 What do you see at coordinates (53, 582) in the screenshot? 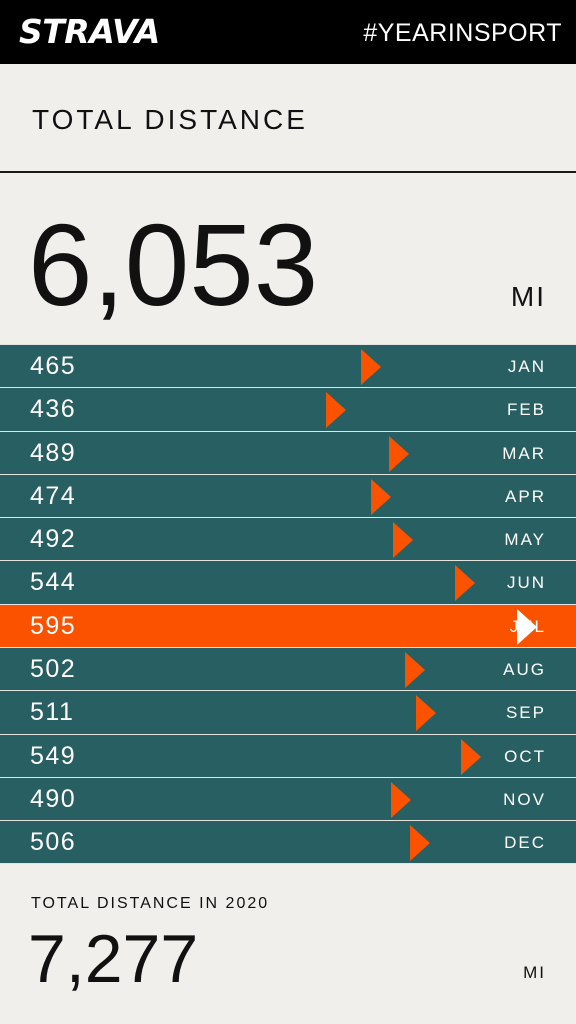
I see `month-value: 544` at bounding box center [53, 582].